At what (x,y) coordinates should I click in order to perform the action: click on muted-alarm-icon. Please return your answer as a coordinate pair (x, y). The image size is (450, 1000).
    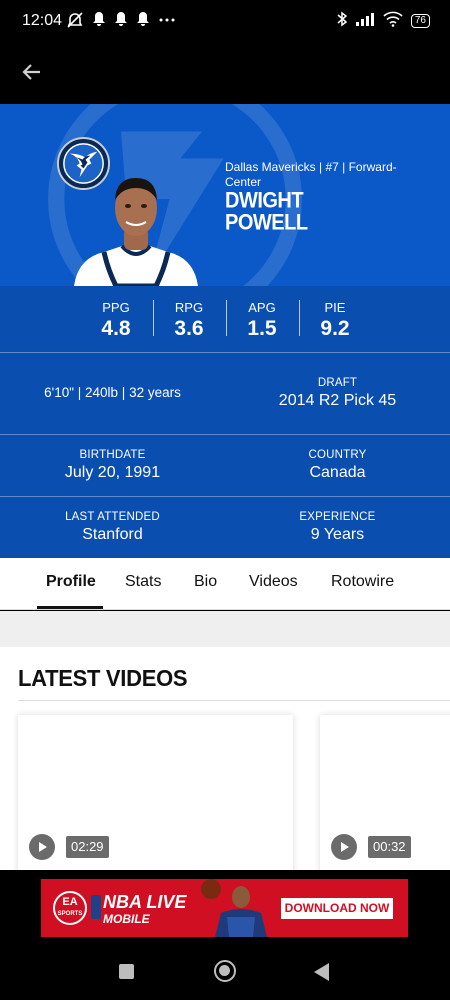
    Looking at the image, I should click on (75, 21).